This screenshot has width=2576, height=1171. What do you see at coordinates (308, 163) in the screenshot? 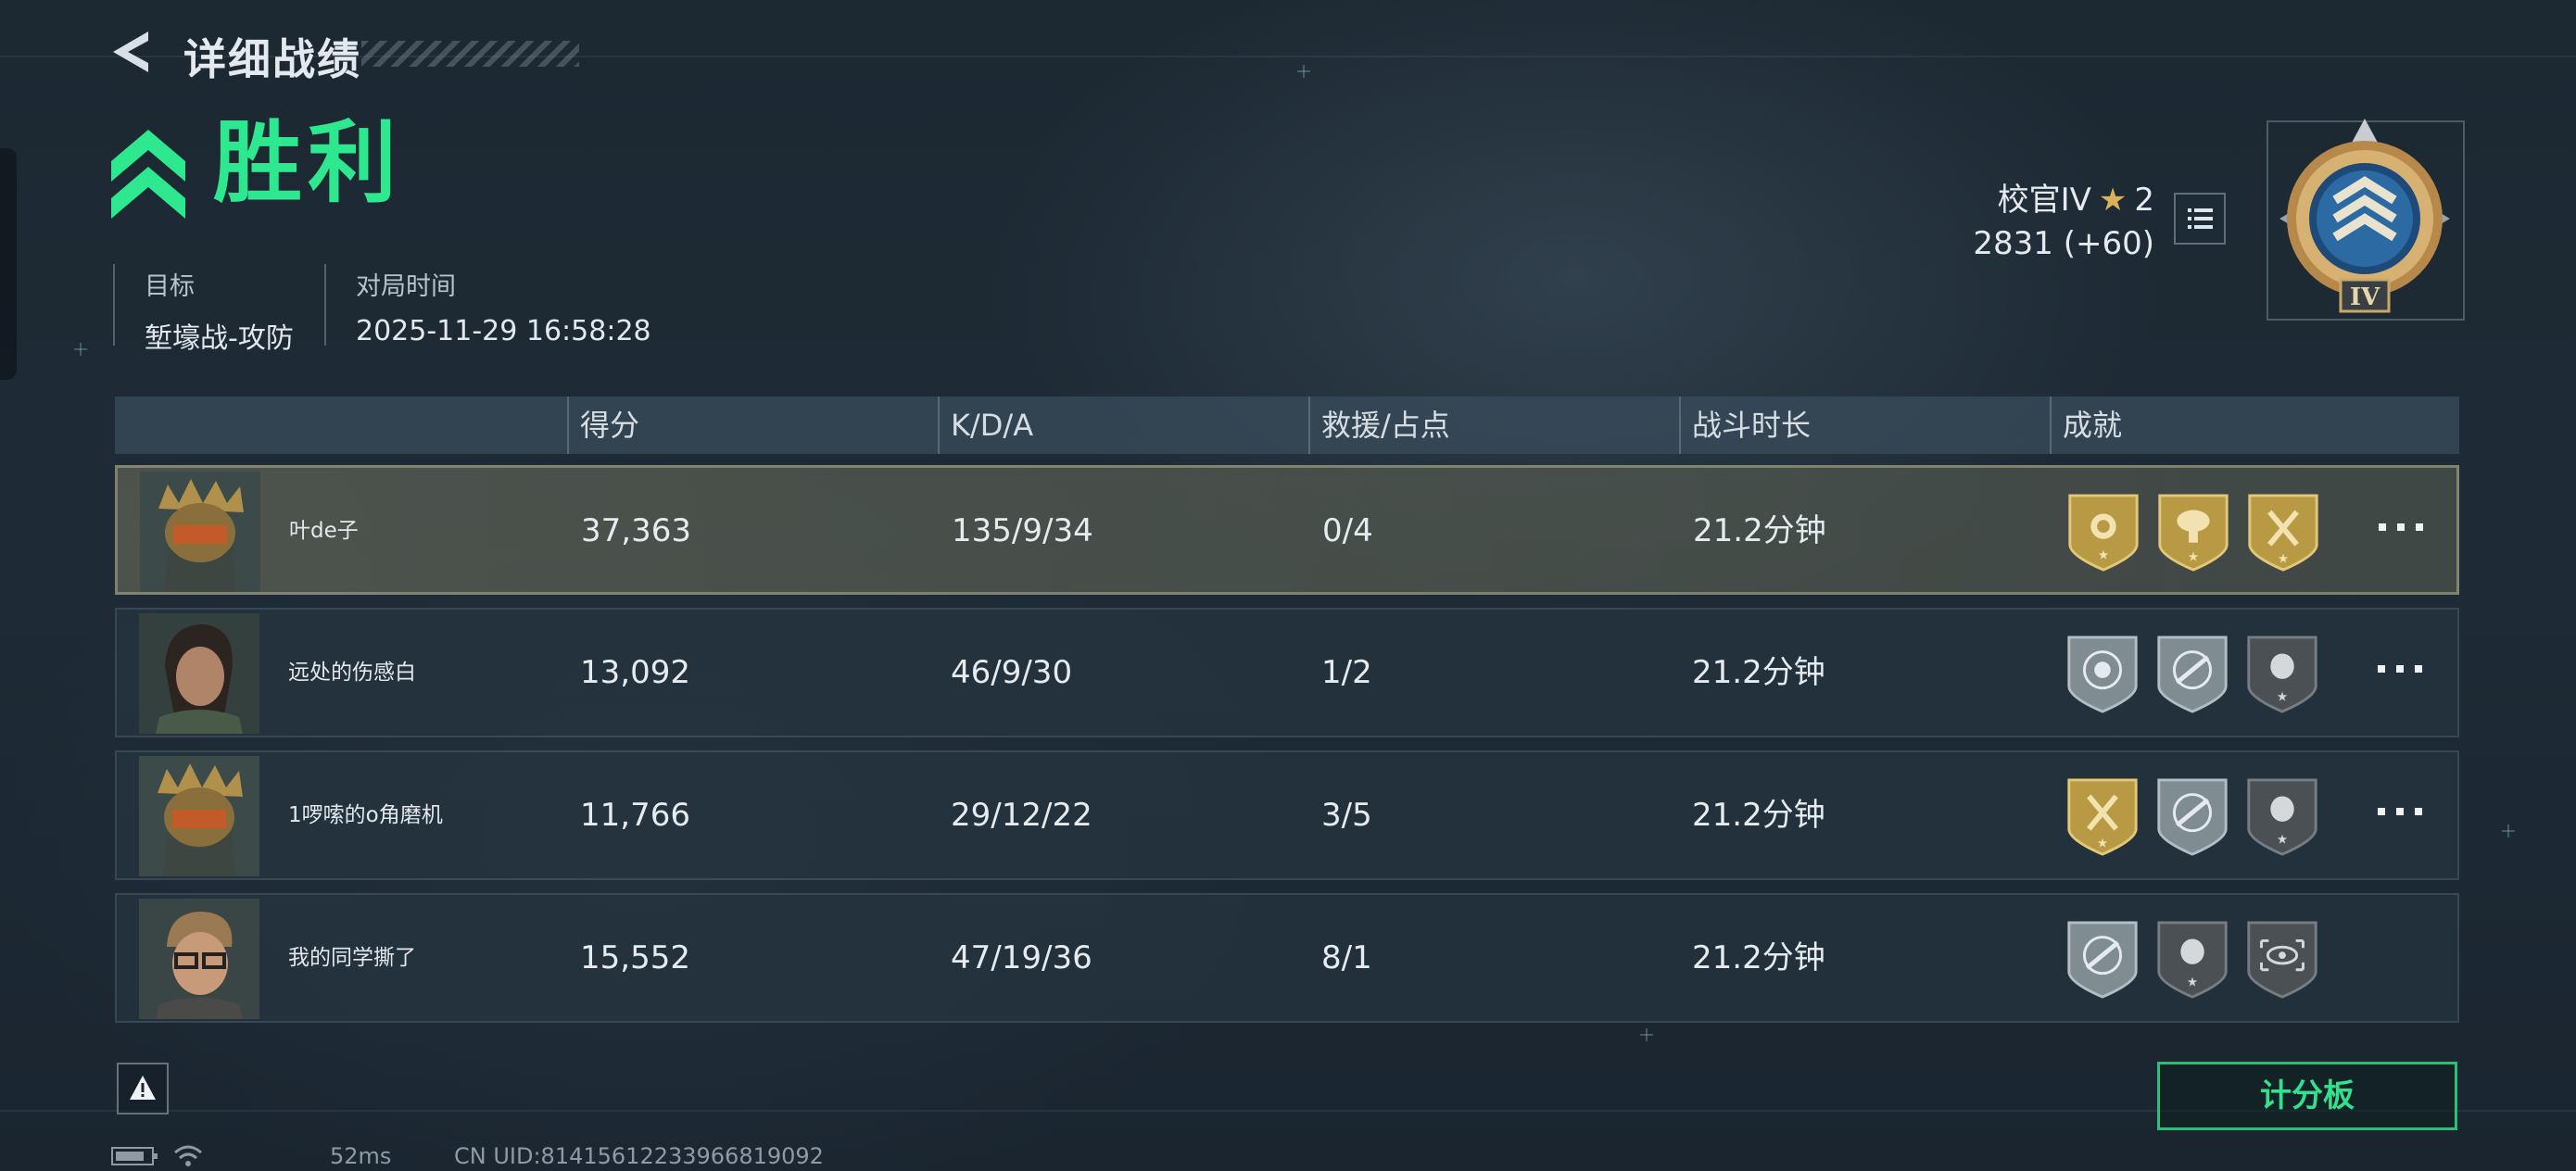
I see `match-result: 胜利` at bounding box center [308, 163].